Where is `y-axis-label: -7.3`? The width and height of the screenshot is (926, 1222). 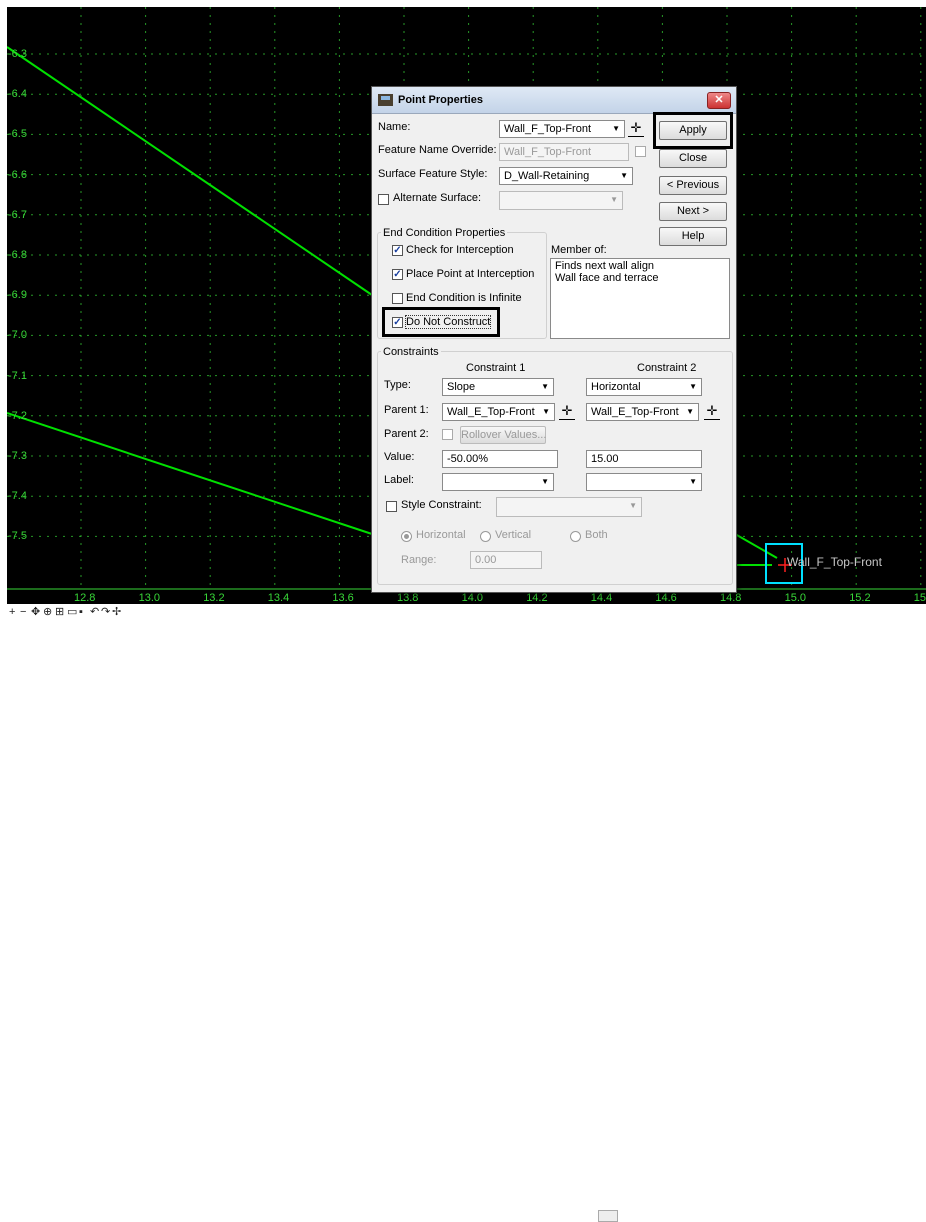
y-axis-label: -7.3 is located at coordinates (17, 456).